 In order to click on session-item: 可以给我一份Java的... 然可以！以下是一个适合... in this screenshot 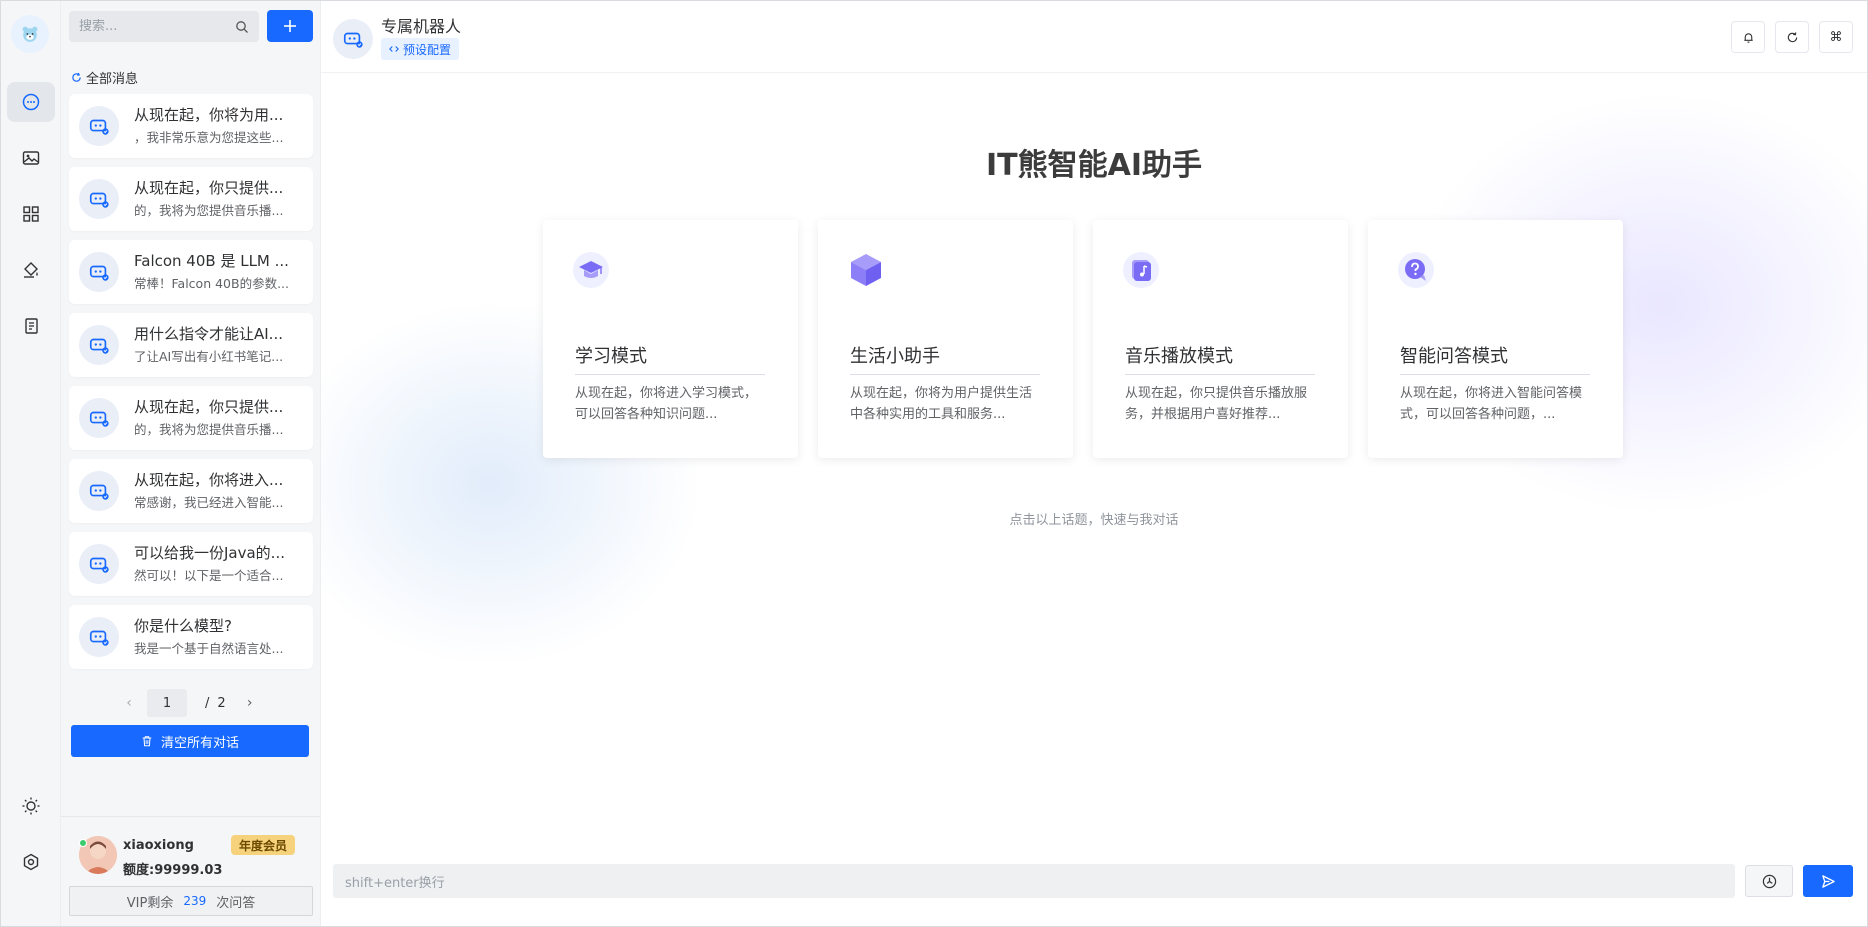, I will do `click(191, 564)`.